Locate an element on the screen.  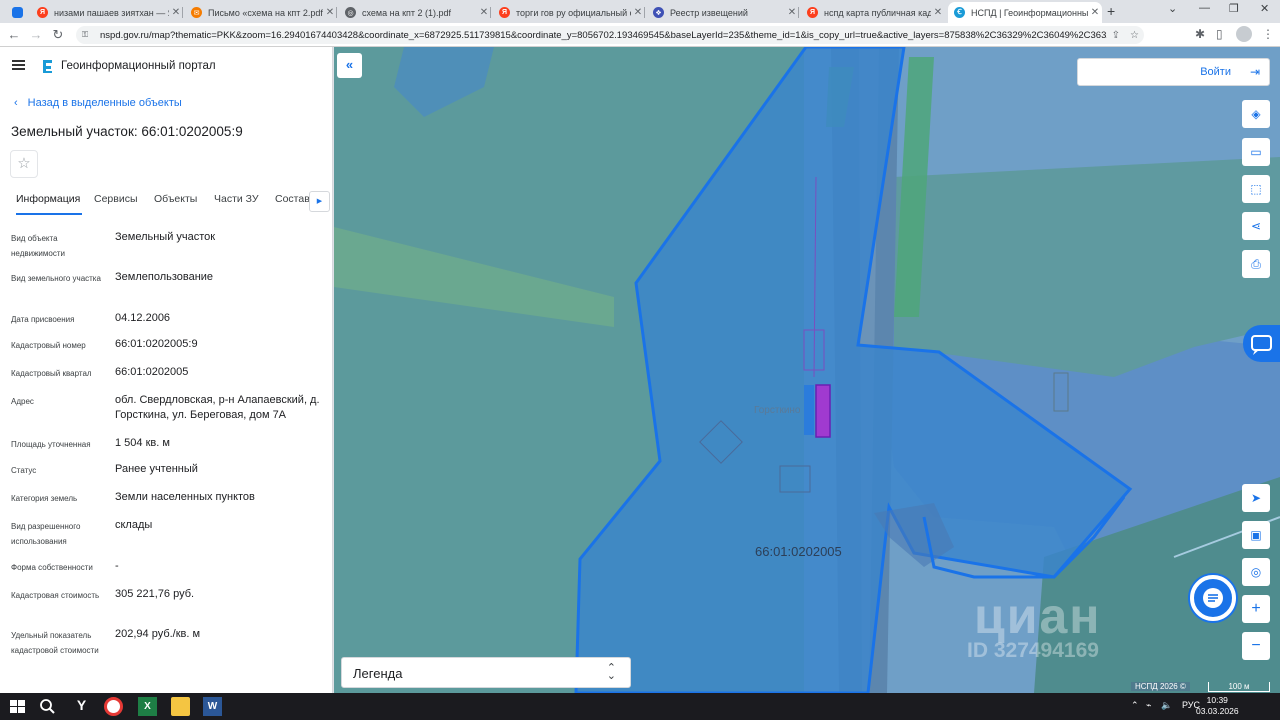
portal-logo-icon is located at coordinates (47, 66).